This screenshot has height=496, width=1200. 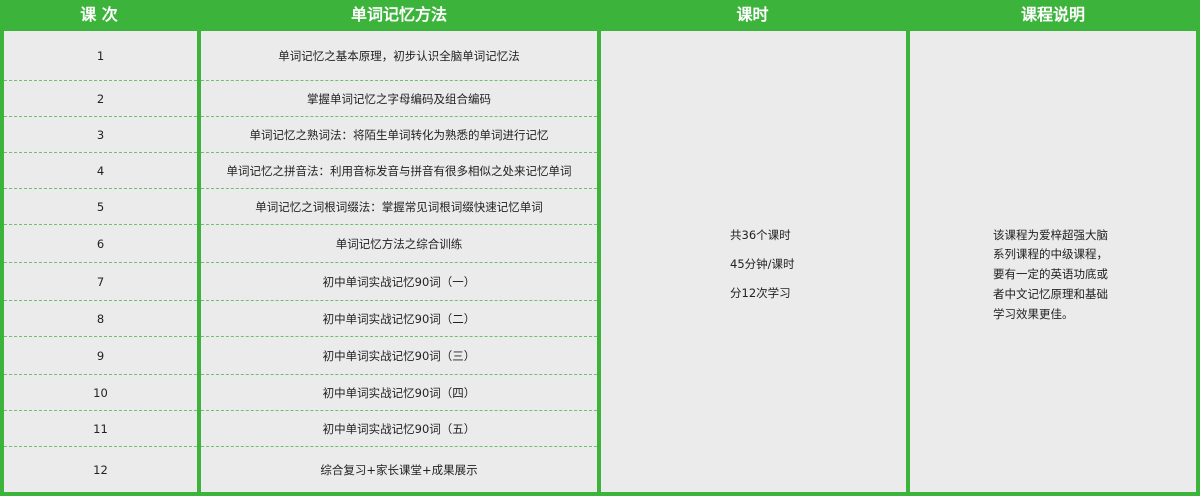 I want to click on method-text: 综合复习+家长课堂+成果展示, so click(x=399, y=469).